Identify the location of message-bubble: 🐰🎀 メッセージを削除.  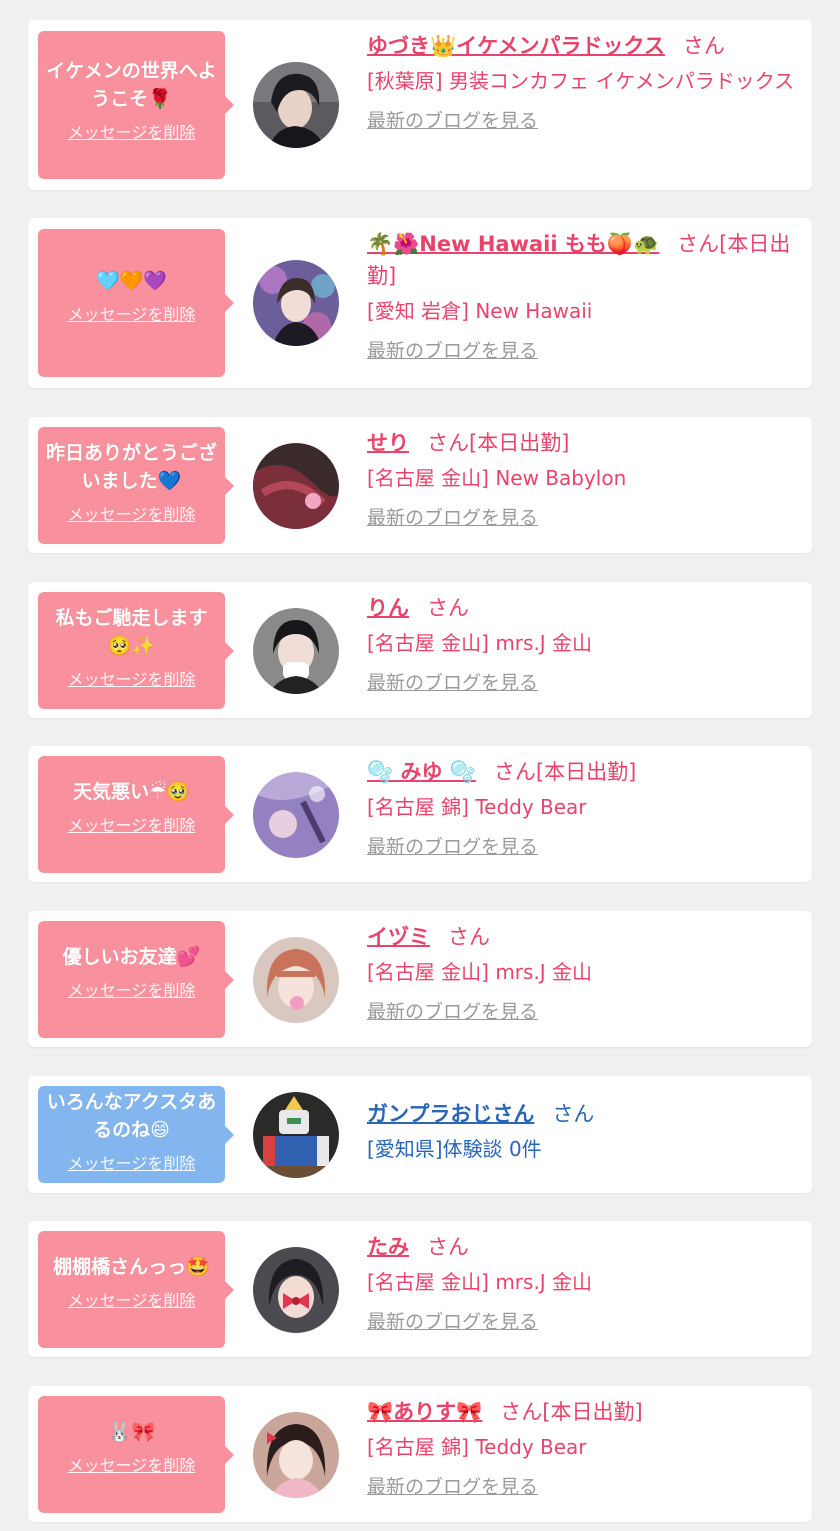
(136, 1454).